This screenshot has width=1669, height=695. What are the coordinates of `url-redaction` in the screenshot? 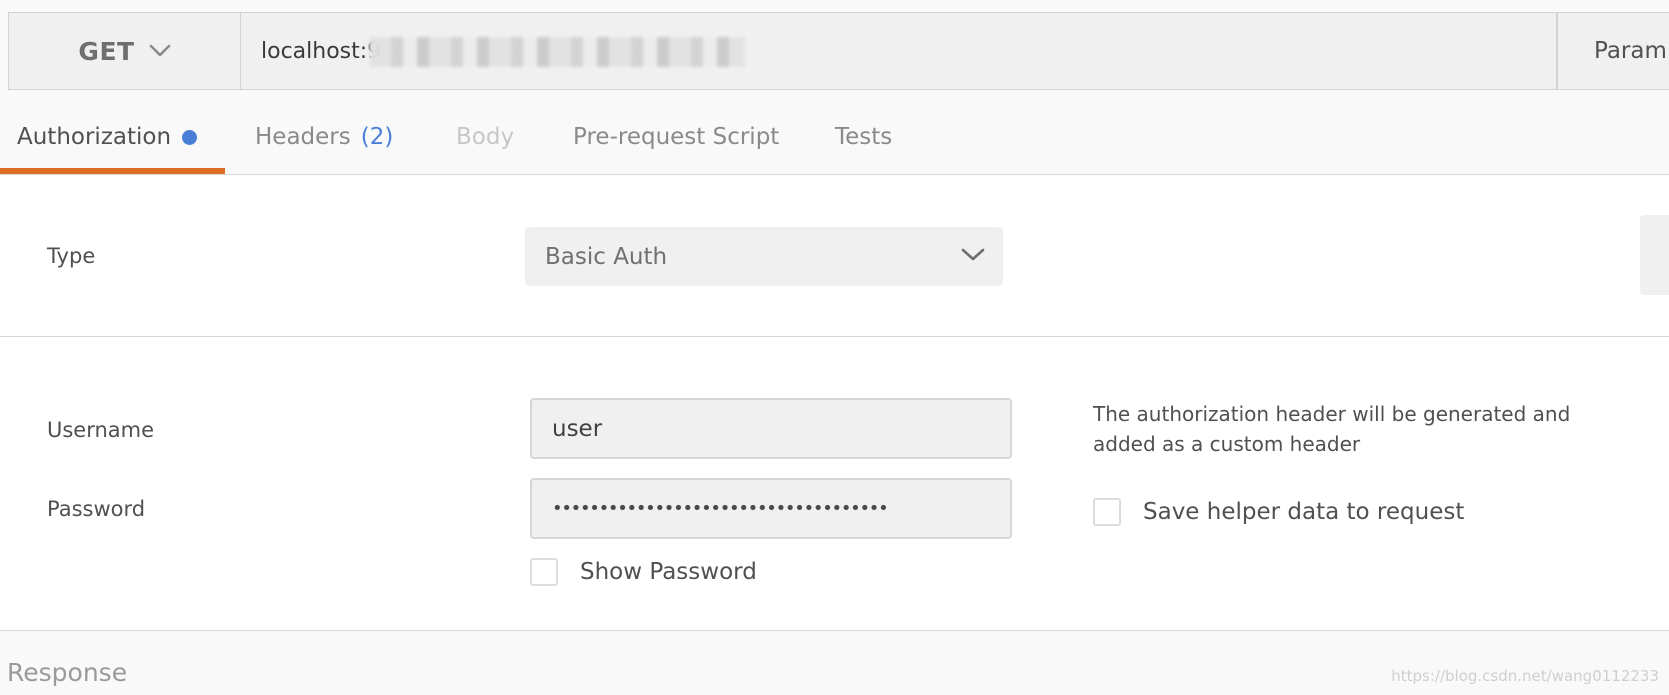 It's located at (557, 52).